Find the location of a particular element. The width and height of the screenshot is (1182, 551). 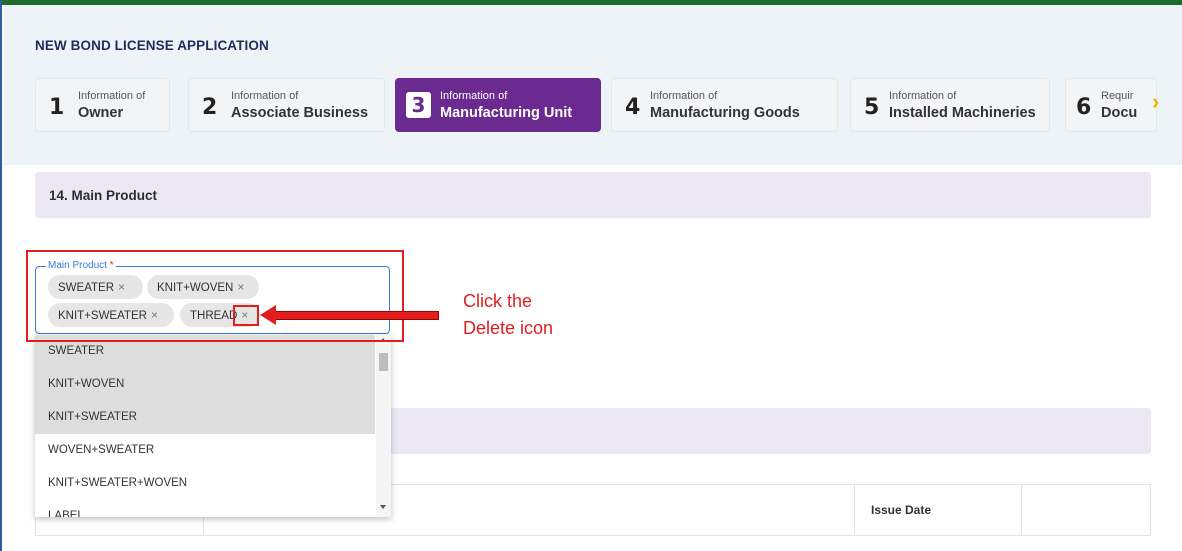

step-installed-machineries: 5 Information of Installed Machineries is located at coordinates (950, 105).